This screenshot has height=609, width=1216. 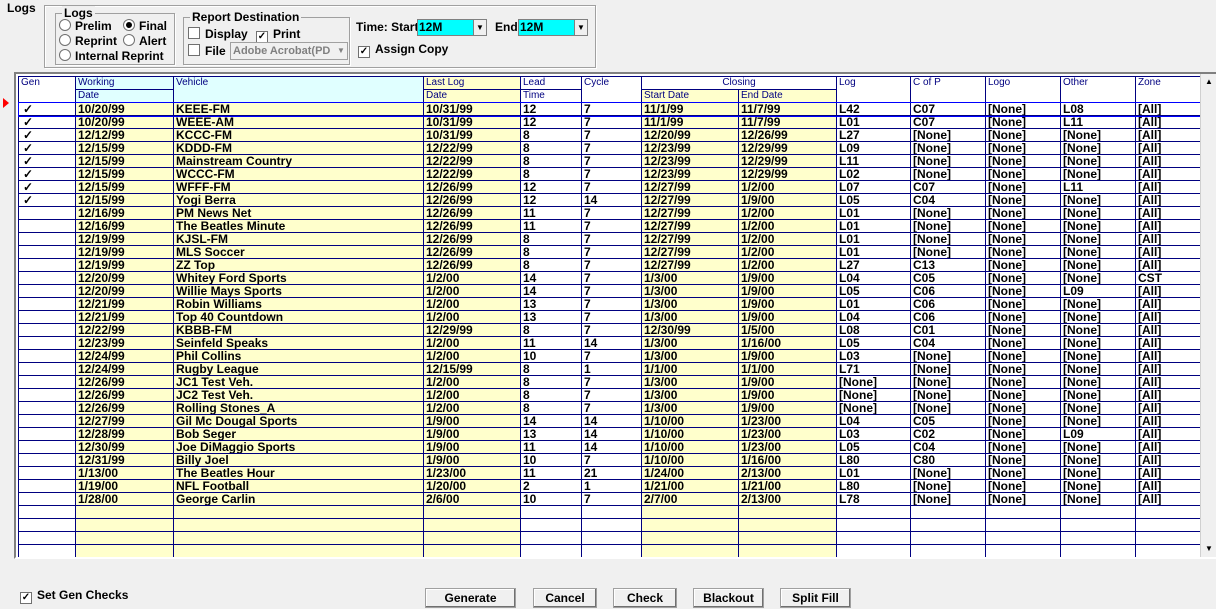 What do you see at coordinates (553, 27) in the screenshot?
I see `time-end-select: 12M ▼` at bounding box center [553, 27].